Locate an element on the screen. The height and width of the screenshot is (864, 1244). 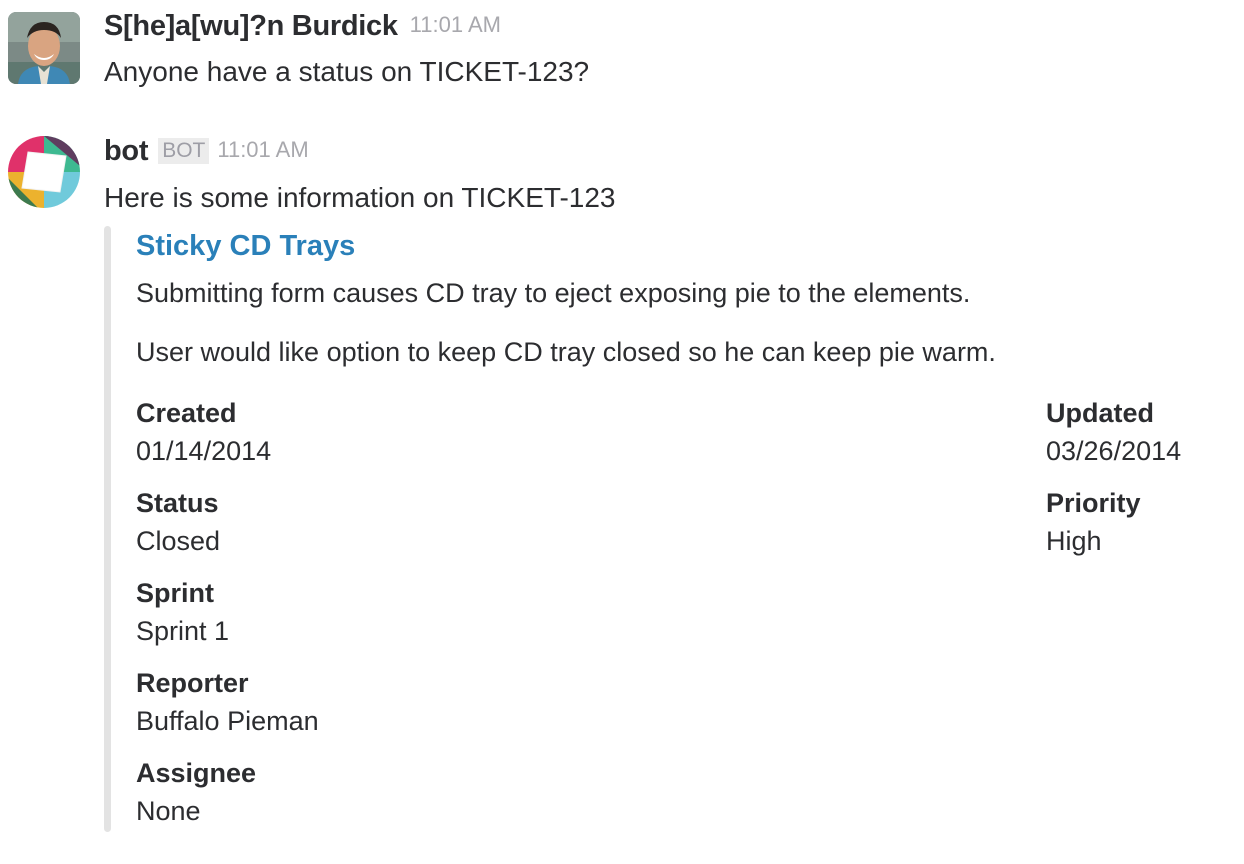
attachment-title-link: Sticky CD Trays is located at coordinates (245, 246).